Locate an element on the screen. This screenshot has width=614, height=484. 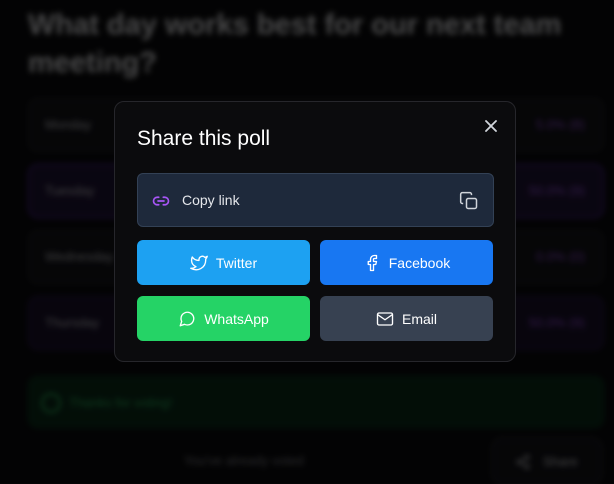
whatsapp-icon is located at coordinates (187, 318).